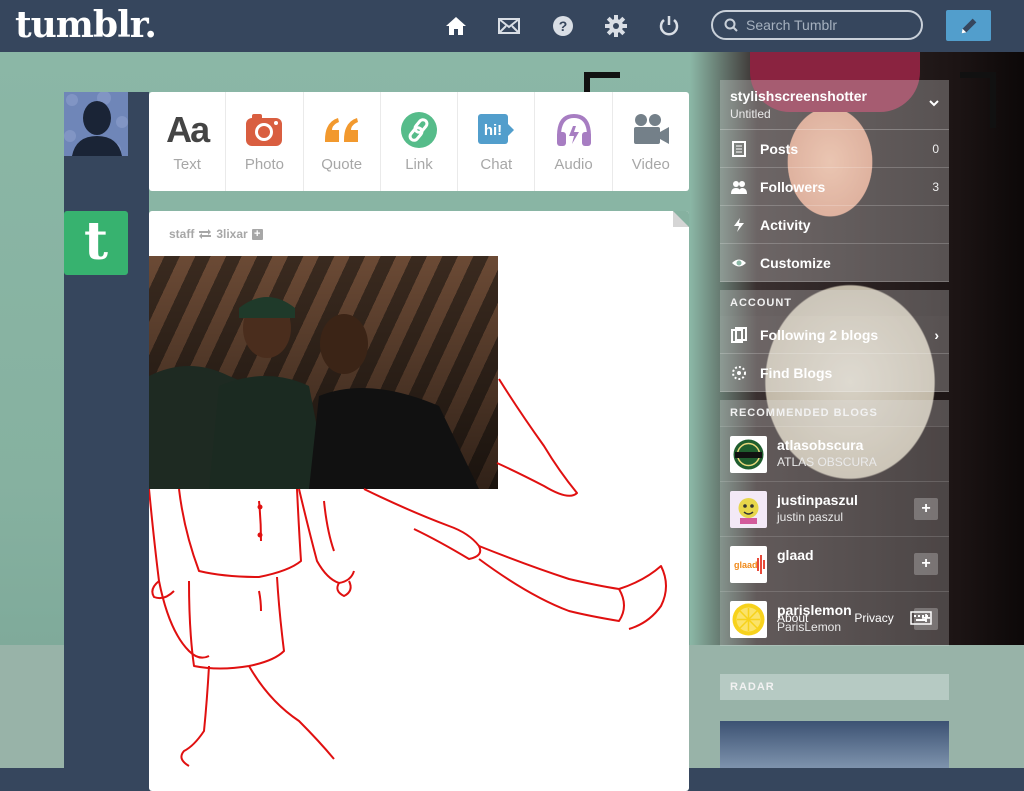 The image size is (1024, 791). Describe the element at coordinates (820, 445) in the screenshot. I see `blog-name: atlasobscura` at that location.